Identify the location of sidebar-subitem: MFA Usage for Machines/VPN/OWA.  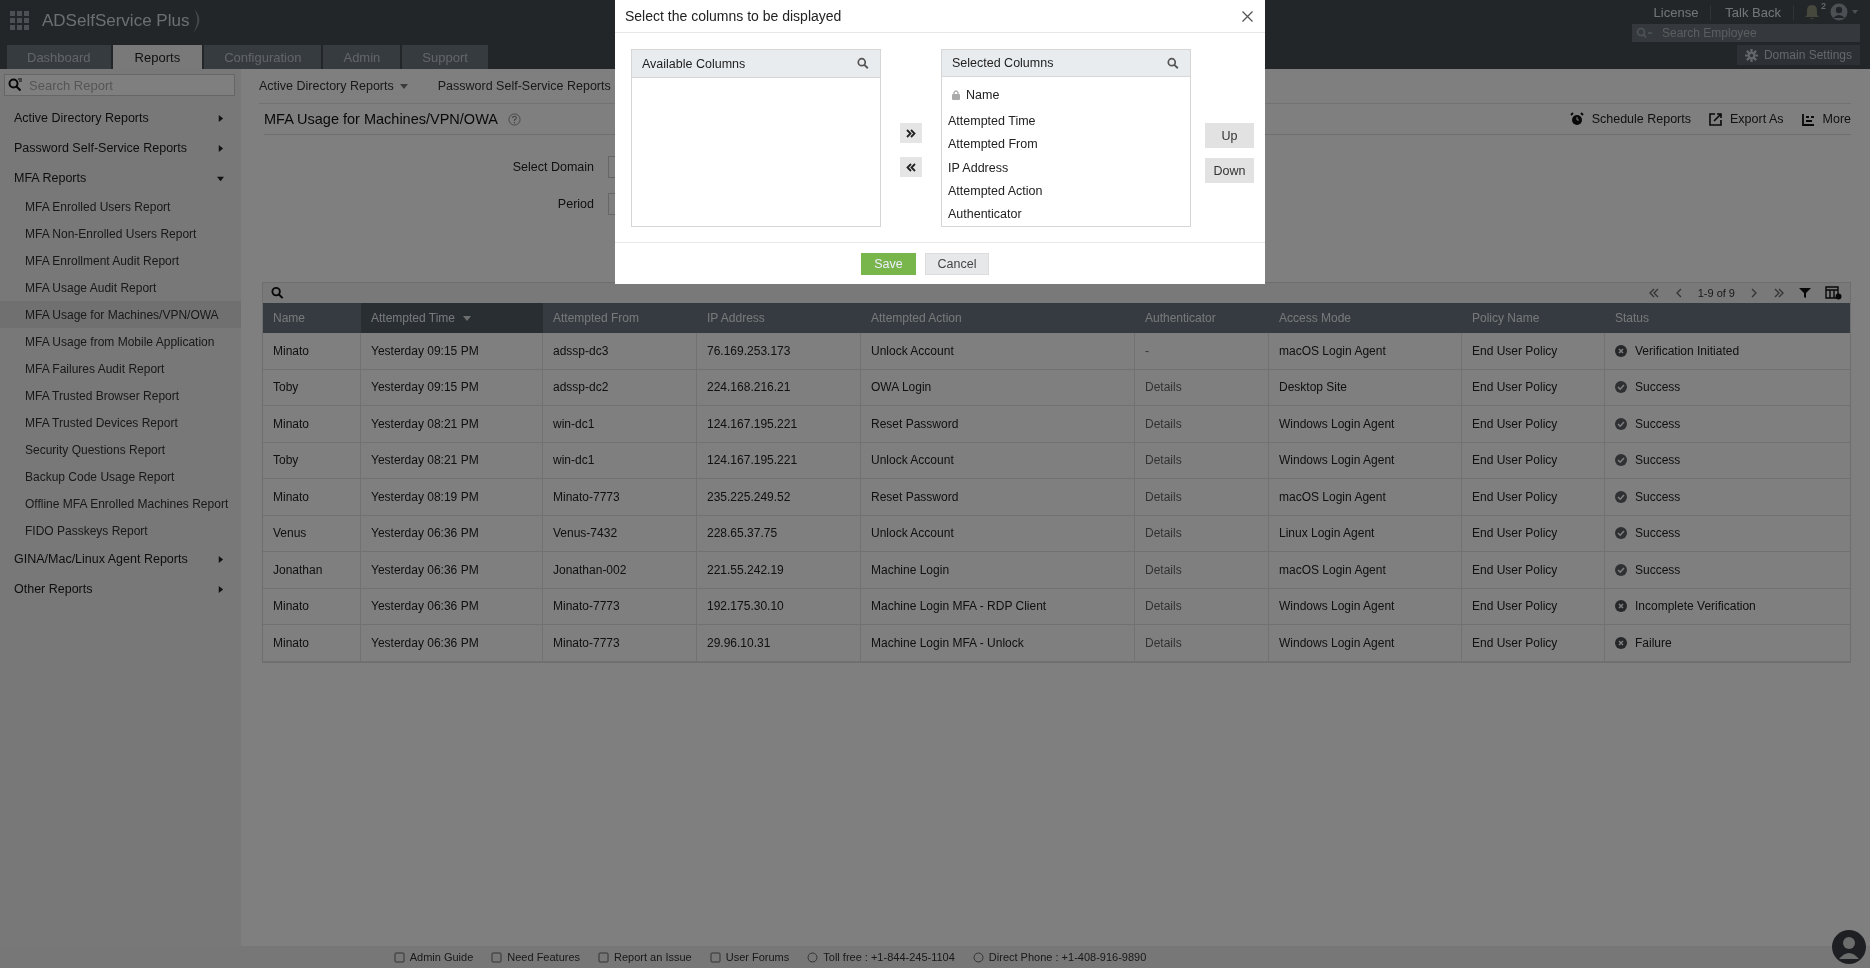
(120, 314).